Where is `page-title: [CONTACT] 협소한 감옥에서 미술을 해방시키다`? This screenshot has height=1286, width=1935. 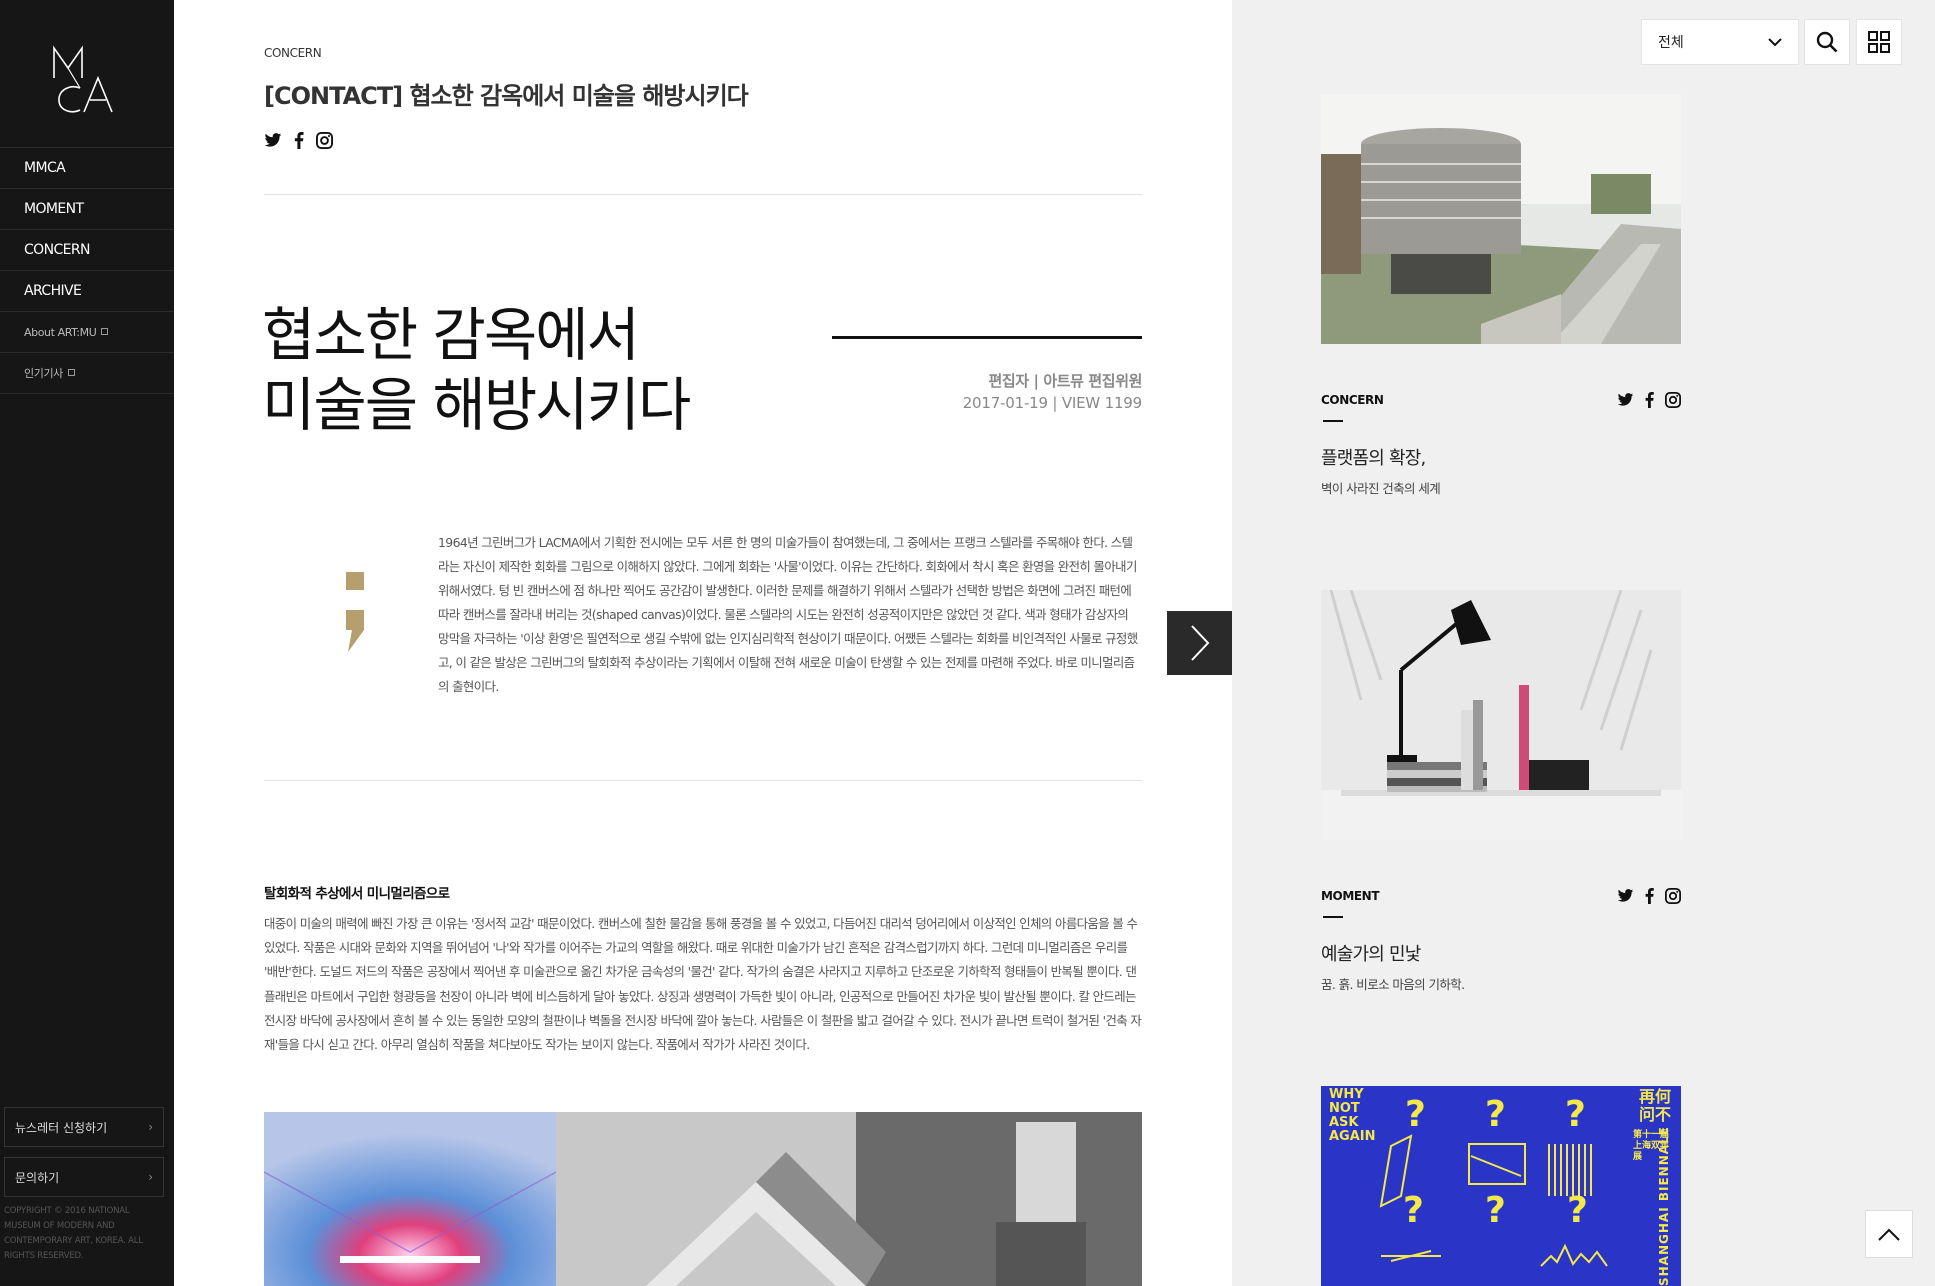
page-title: [CONTACT] 협소한 감옥에서 미술을 해방시키다 is located at coordinates (506, 96).